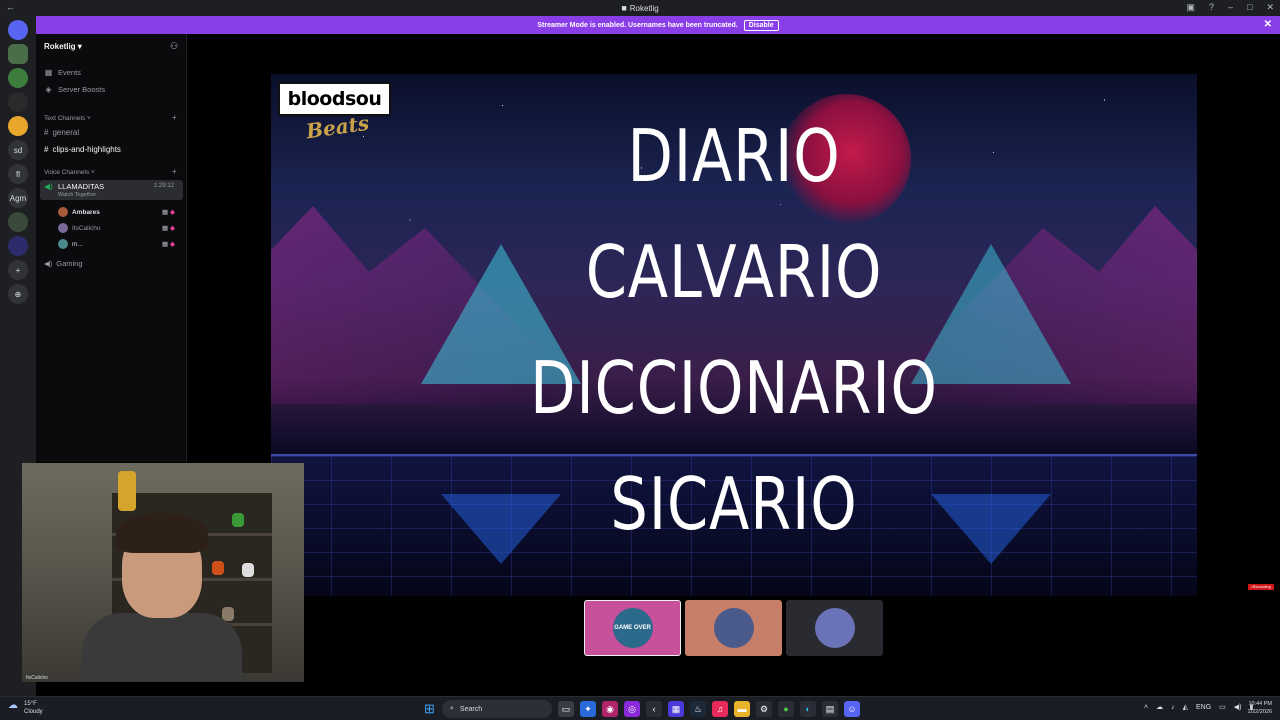  Describe the element at coordinates (764, 709) in the screenshot. I see `settings-icon: ⚙` at that location.